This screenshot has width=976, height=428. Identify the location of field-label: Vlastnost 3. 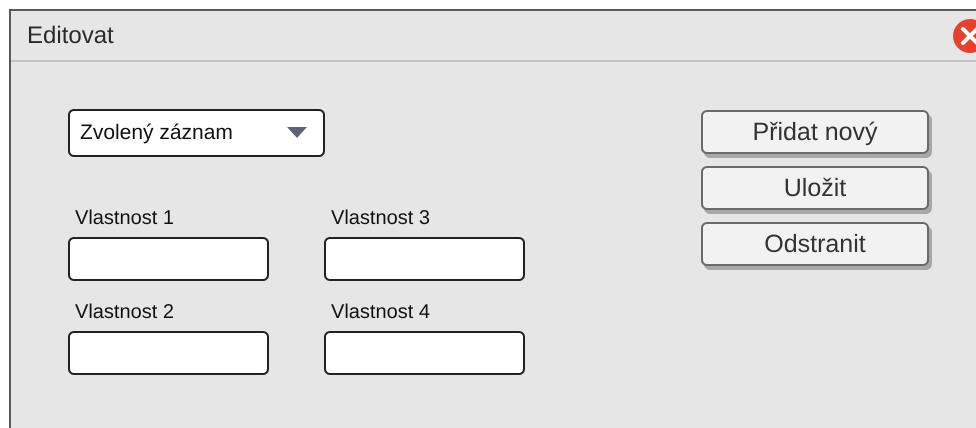
(381, 218).